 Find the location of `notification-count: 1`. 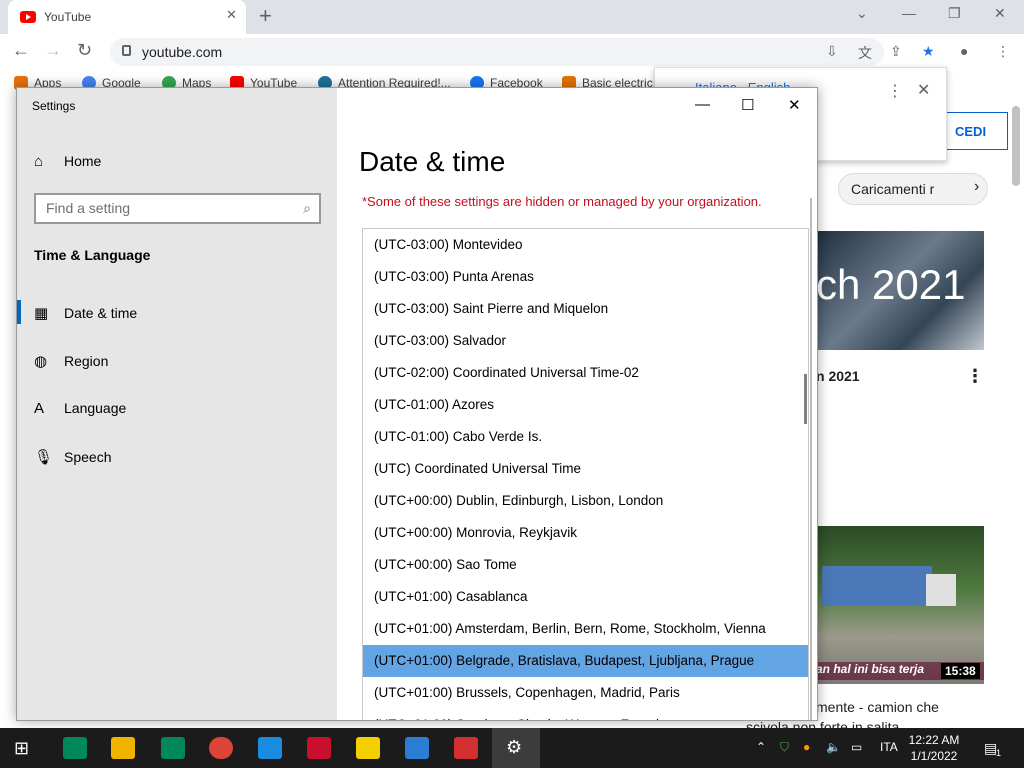

notification-count: 1 is located at coordinates (999, 753).